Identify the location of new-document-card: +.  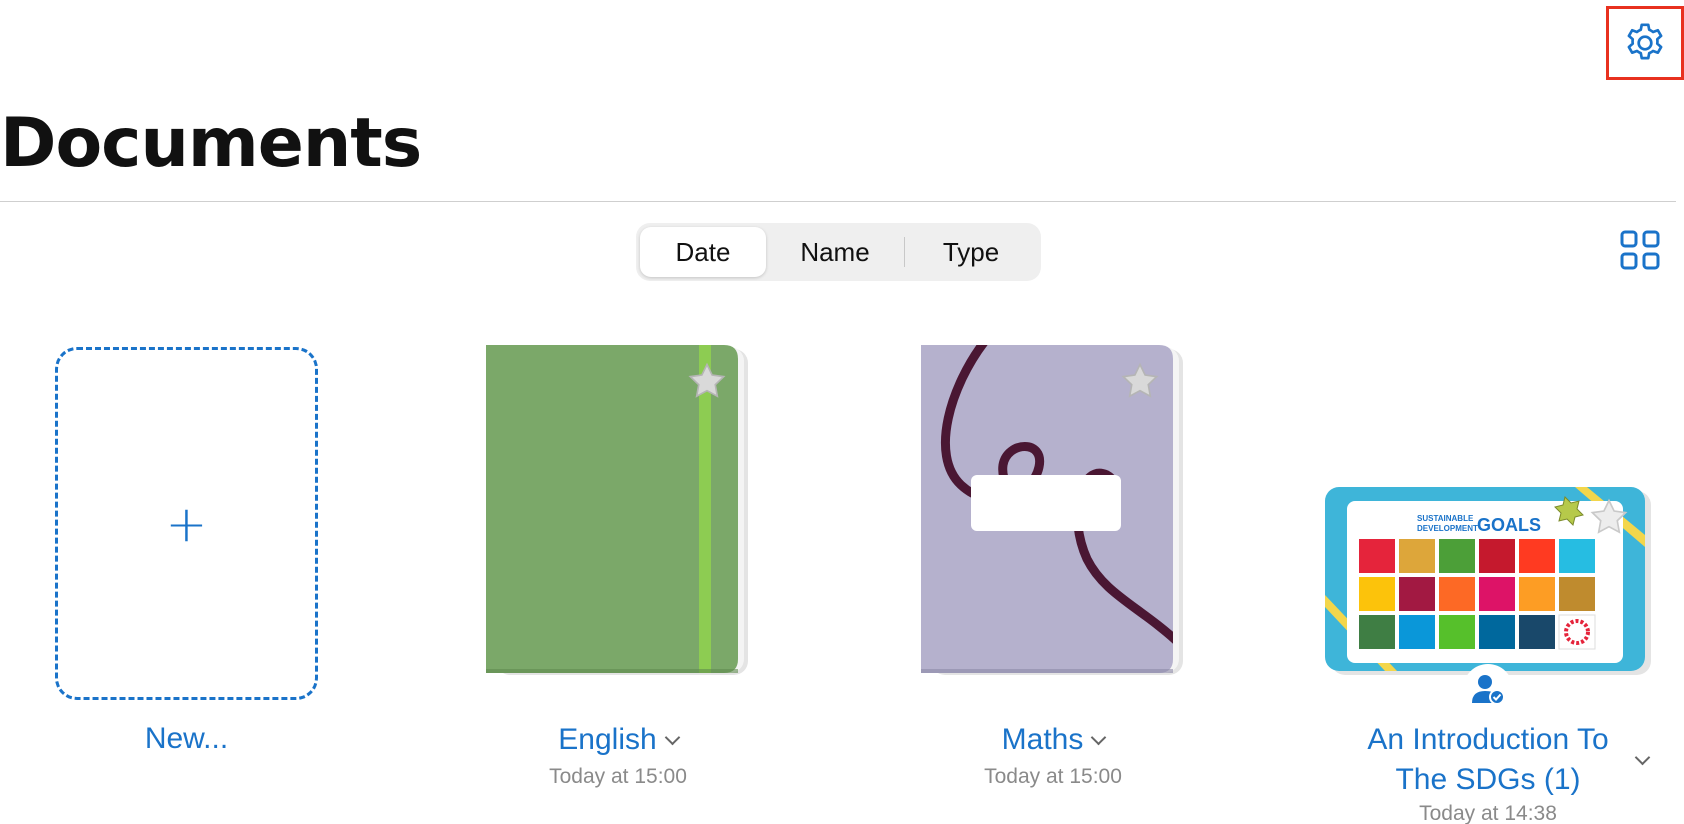
(186, 523).